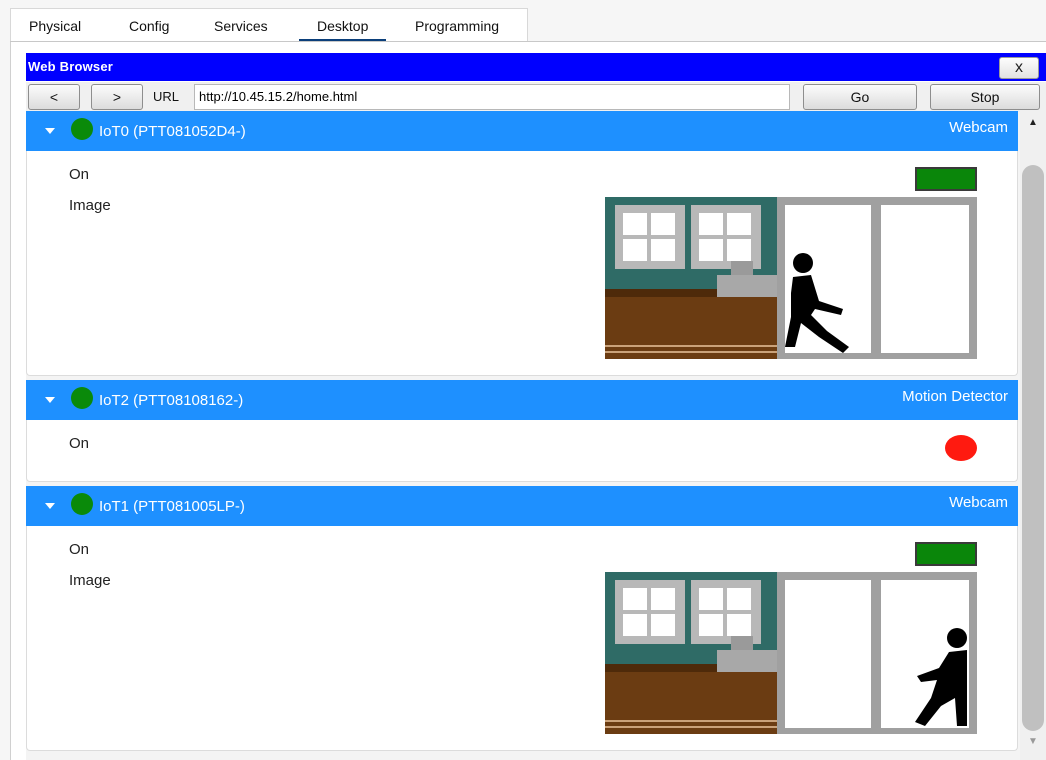  Describe the element at coordinates (860, 97) in the screenshot. I see `go-button: Go` at that location.